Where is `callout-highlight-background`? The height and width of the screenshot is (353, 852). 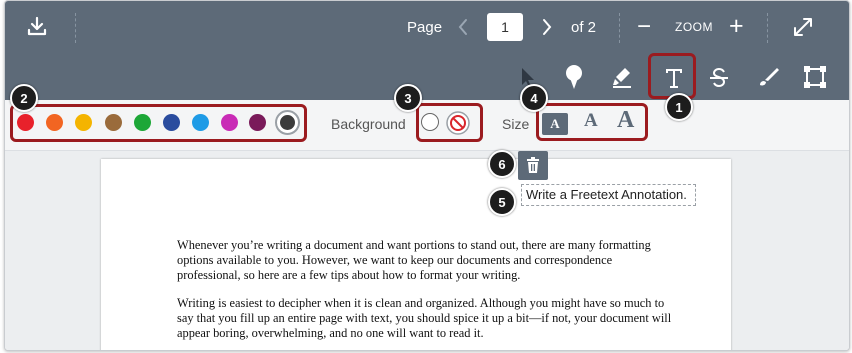 callout-highlight-background is located at coordinates (449, 122).